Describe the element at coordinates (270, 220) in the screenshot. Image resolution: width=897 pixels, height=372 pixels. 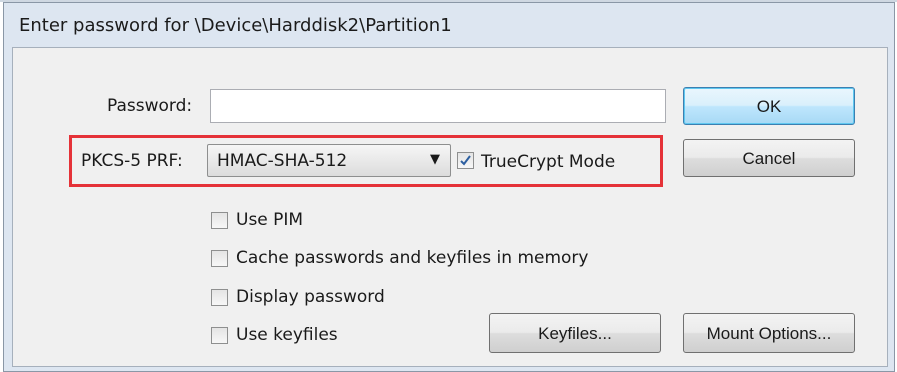
I see `use-pim-label: Use PIM` at that location.